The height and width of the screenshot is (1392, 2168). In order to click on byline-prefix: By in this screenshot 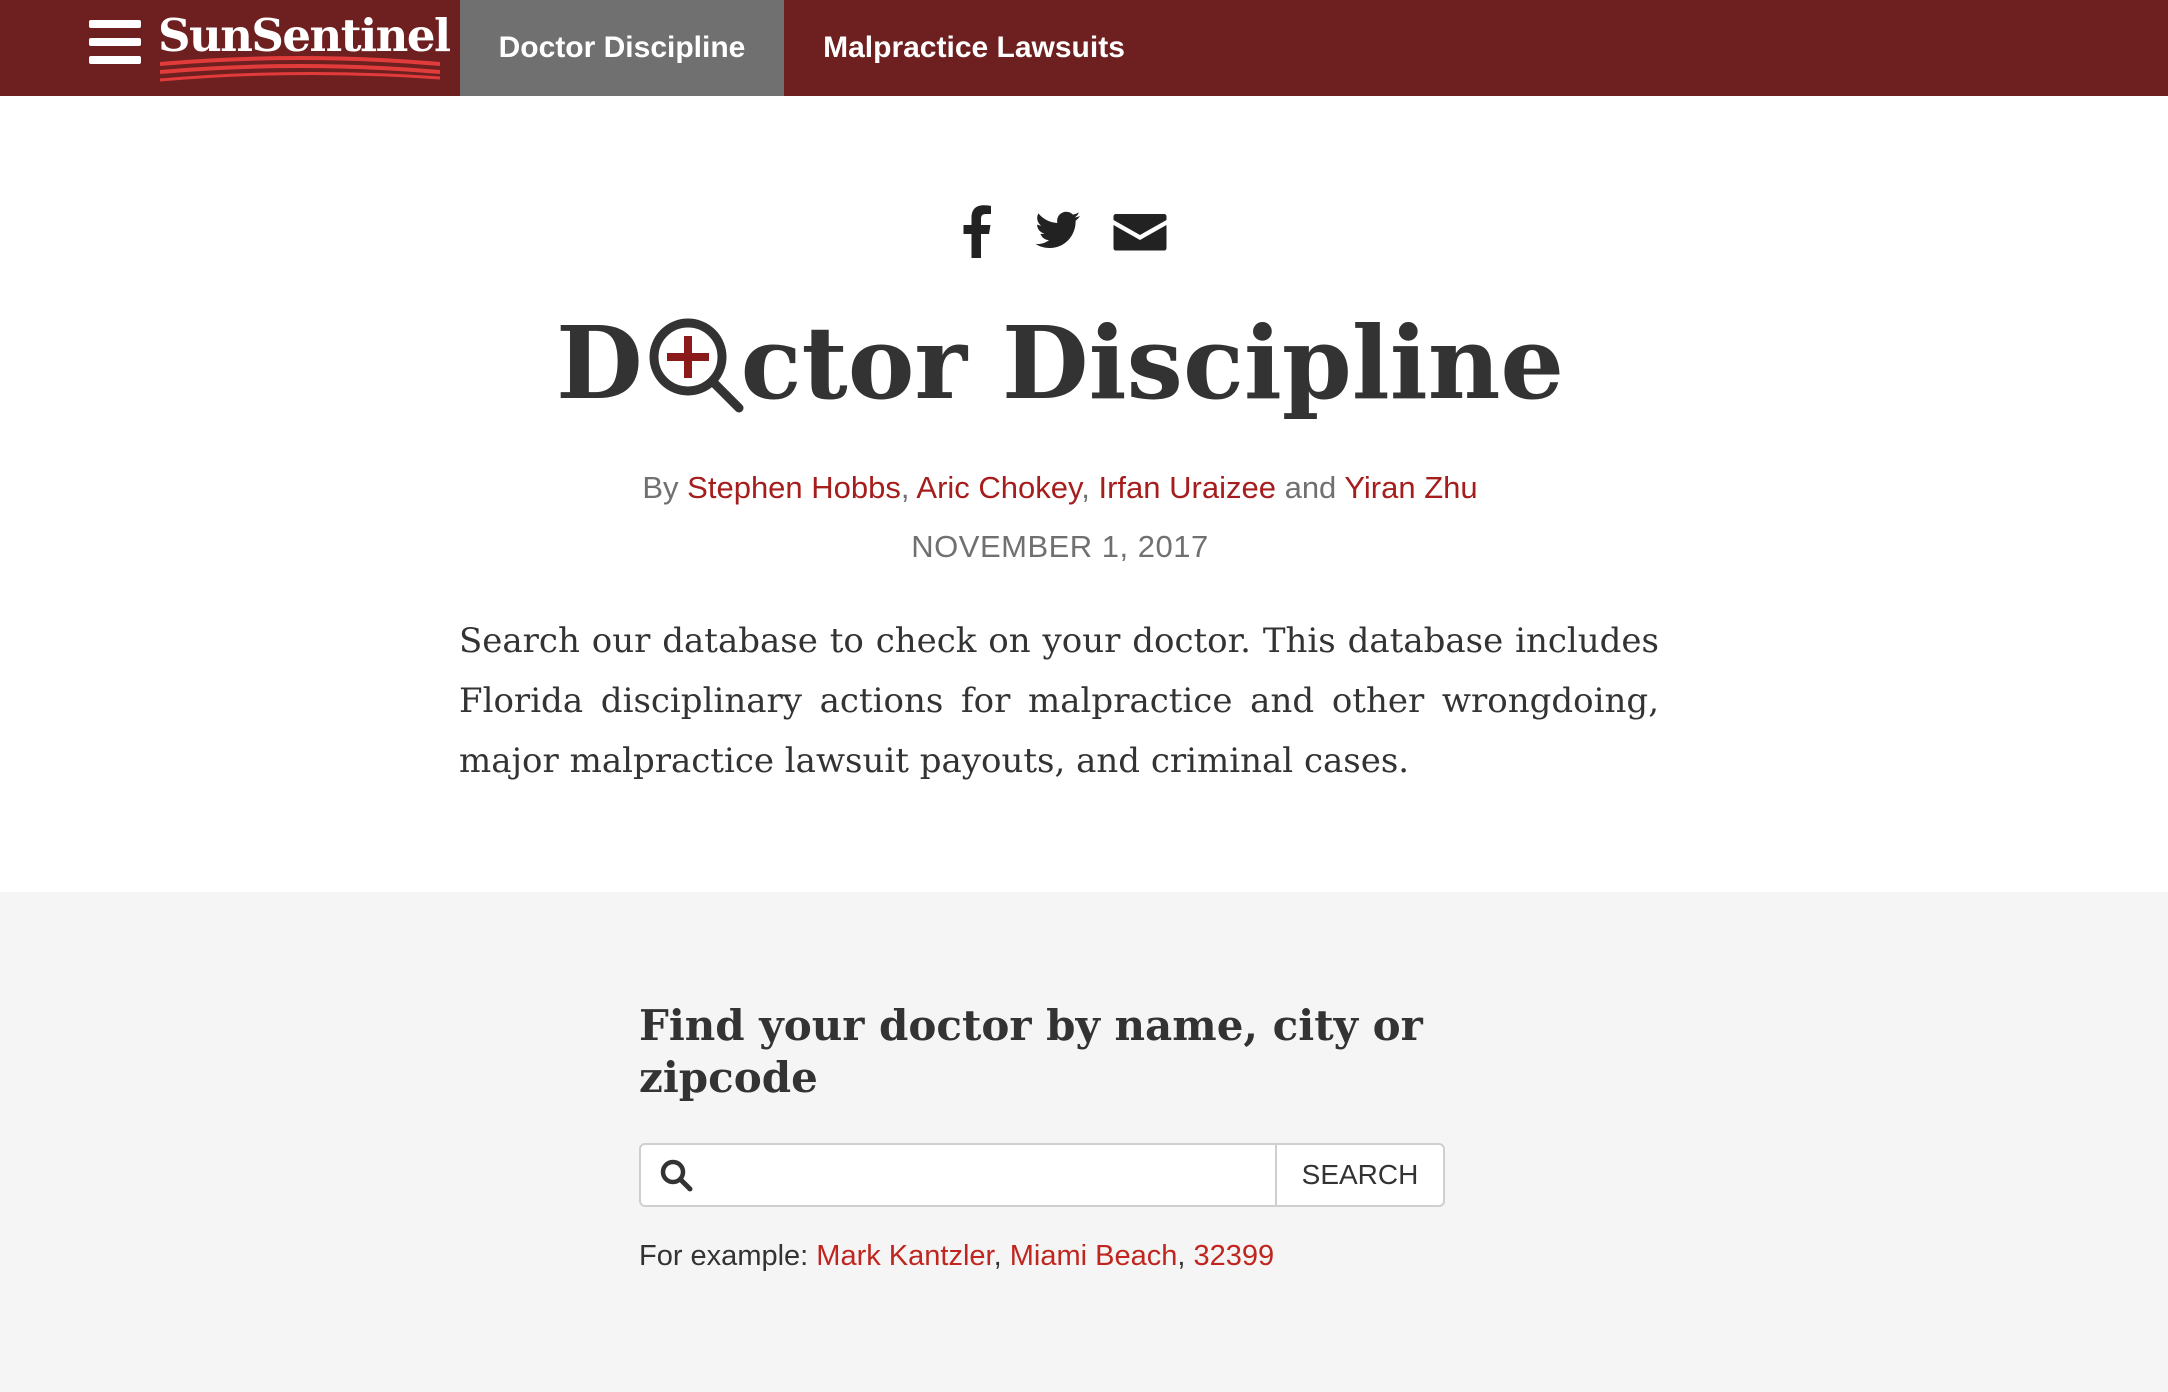, I will do `click(660, 487)`.